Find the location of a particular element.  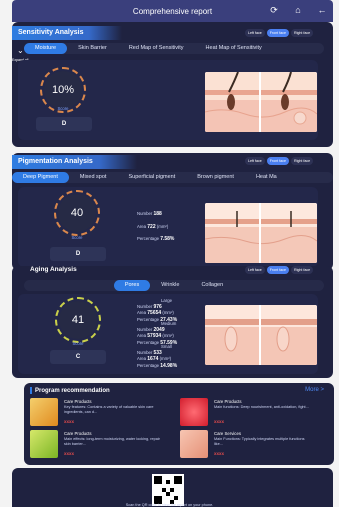

pores-illustration is located at coordinates (261, 335).